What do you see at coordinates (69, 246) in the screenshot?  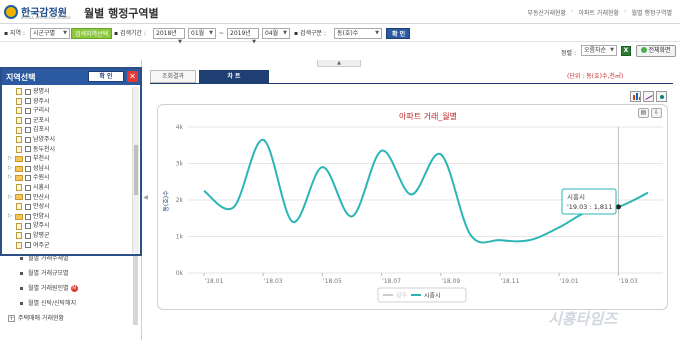 I see `region-tree-item: 여주군` at bounding box center [69, 246].